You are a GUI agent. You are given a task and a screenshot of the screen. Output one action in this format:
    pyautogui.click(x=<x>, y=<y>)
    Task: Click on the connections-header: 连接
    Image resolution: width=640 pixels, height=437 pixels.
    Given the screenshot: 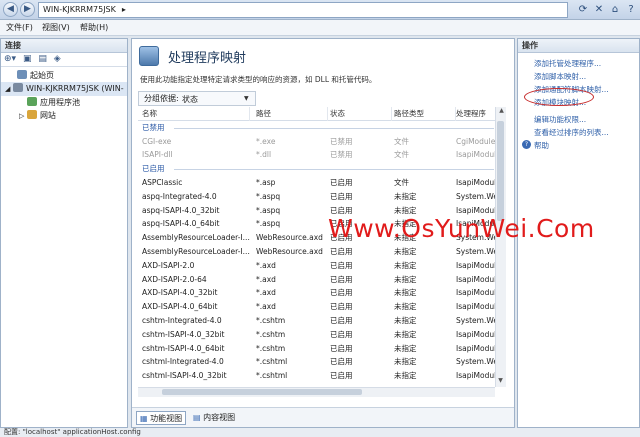 What is the action you would take?
    pyautogui.click(x=64, y=46)
    